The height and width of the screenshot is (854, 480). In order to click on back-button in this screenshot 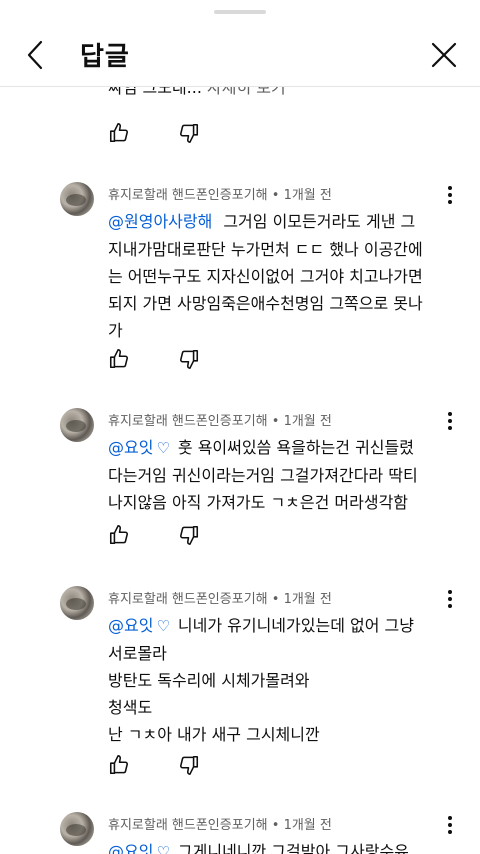, I will do `click(36, 55)`.